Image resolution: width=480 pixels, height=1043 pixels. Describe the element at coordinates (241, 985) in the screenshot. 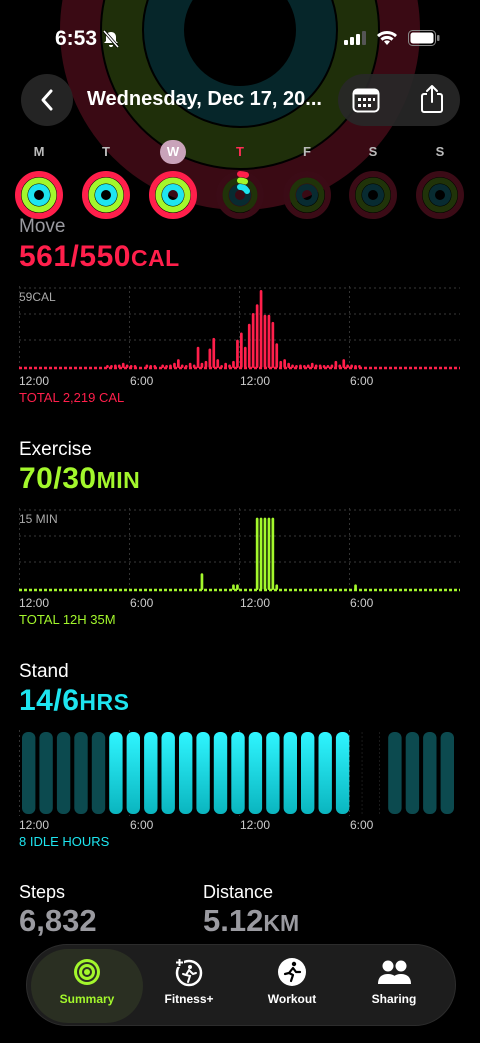

I see `tab-bar: Summary Fitness+ Workout Sharing` at that location.